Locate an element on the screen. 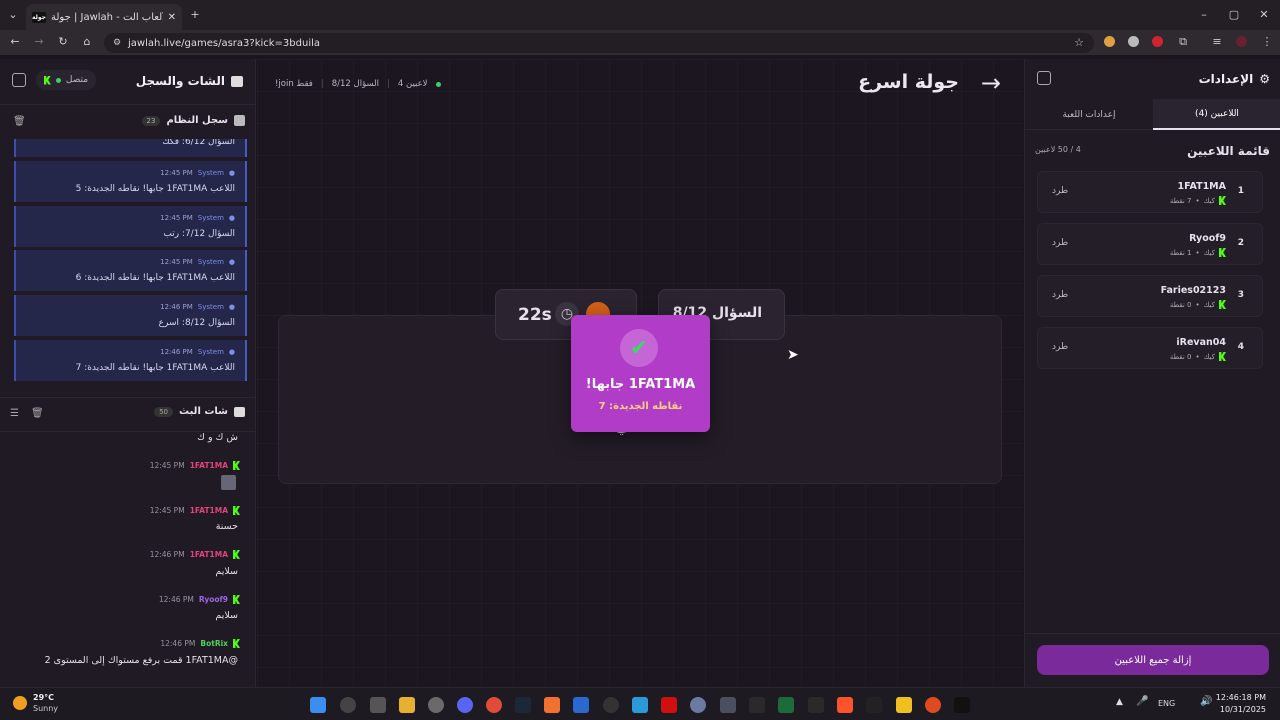 This screenshot has height=720, width=1280. settings-header: ⚙ الإعدادات is located at coordinates (1234, 79).